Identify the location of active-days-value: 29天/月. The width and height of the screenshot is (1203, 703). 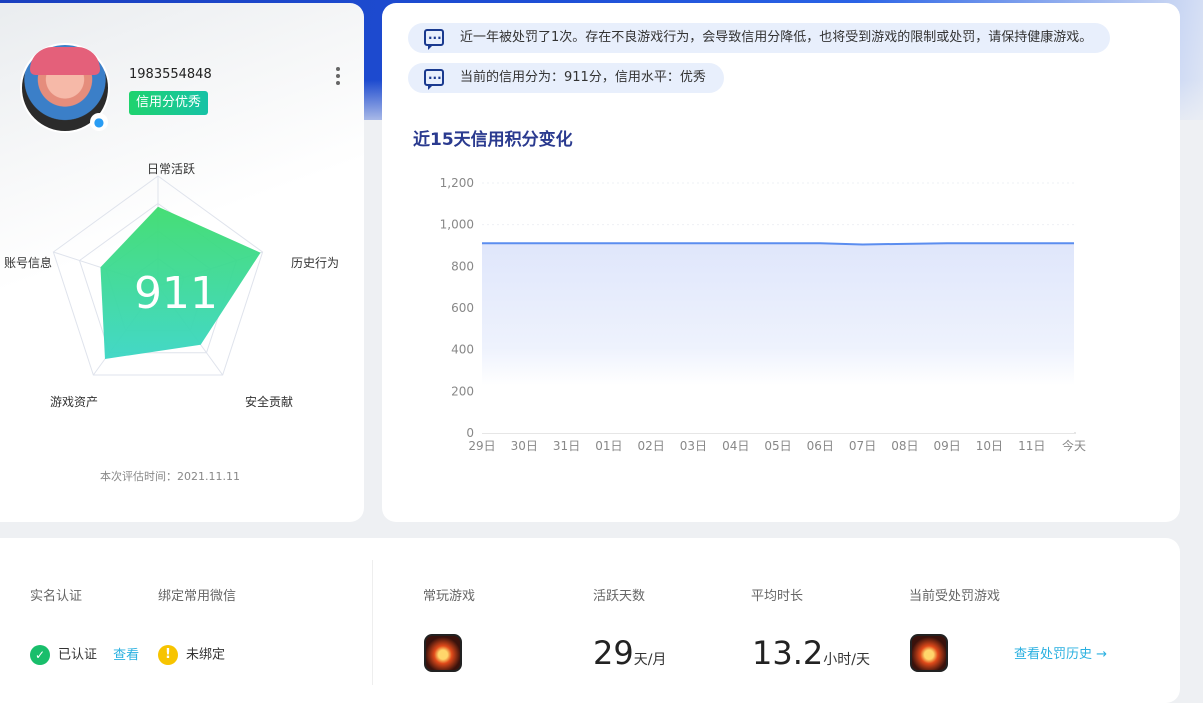
(629, 653).